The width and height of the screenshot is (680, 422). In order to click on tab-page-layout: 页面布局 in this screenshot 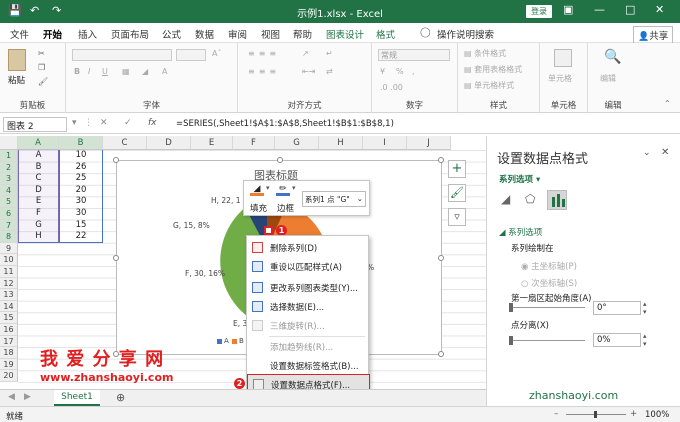, I will do `click(130, 34)`.